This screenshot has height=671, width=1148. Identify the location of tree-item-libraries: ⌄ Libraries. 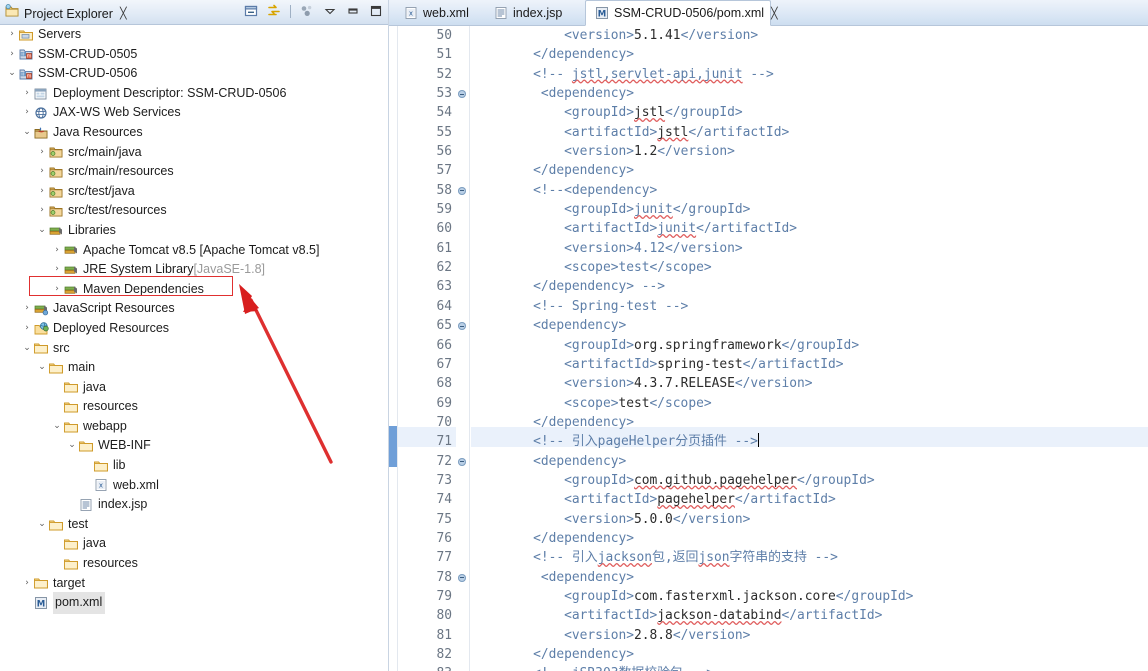
(194, 231).